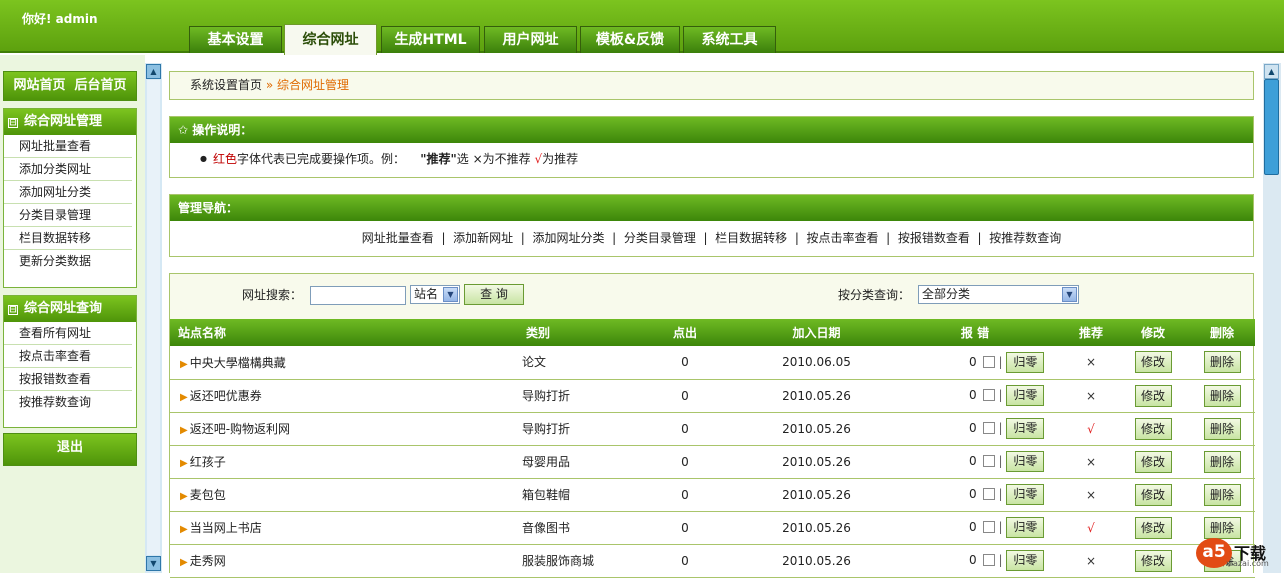 The image size is (1284, 578). What do you see at coordinates (494, 294) in the screenshot?
I see `search-button: 查 询` at bounding box center [494, 294].